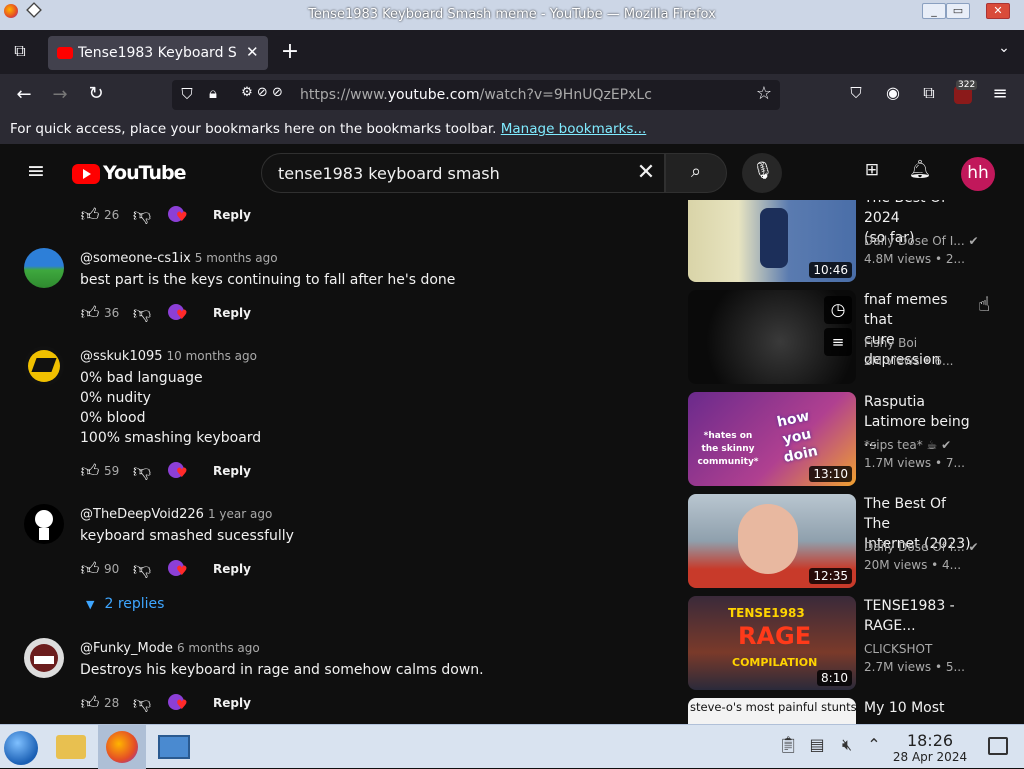 The width and height of the screenshot is (1024, 769). What do you see at coordinates (907, 445) in the screenshot?
I see `video-channel: *sips tea* ☕ ✔` at bounding box center [907, 445].